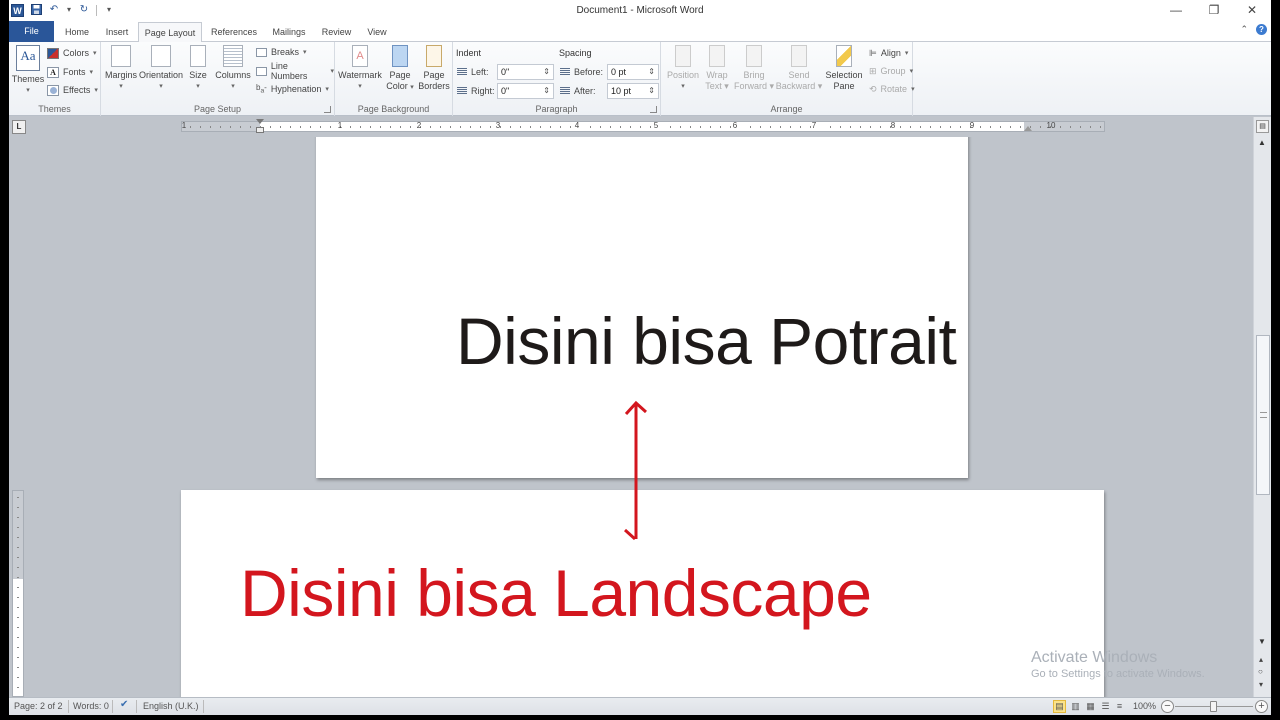  What do you see at coordinates (1090, 706) in the screenshot?
I see `web-layout-view-icon: ▦` at bounding box center [1090, 706].